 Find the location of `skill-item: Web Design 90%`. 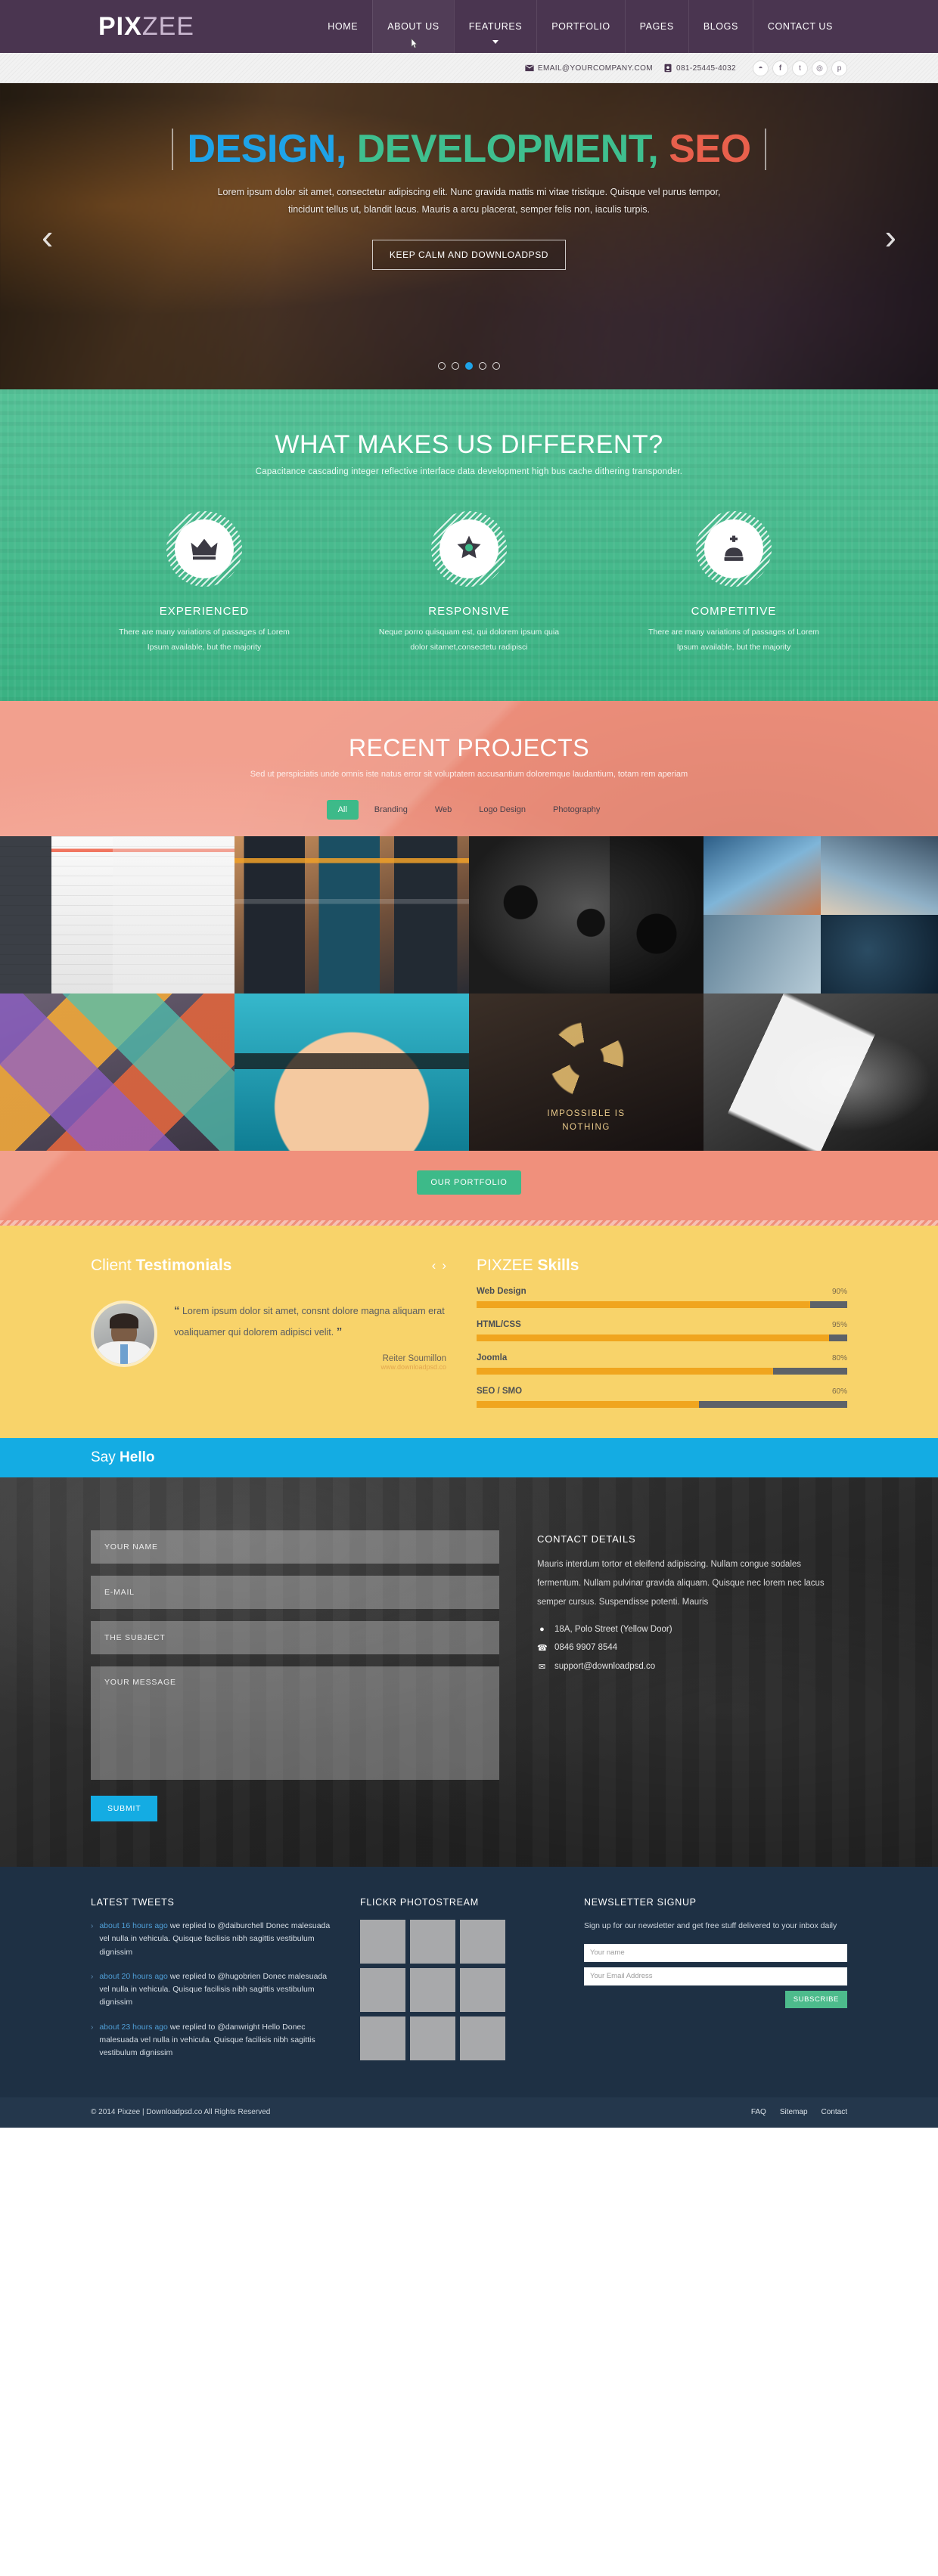

skill-item: Web Design 90% is located at coordinates (662, 1297).